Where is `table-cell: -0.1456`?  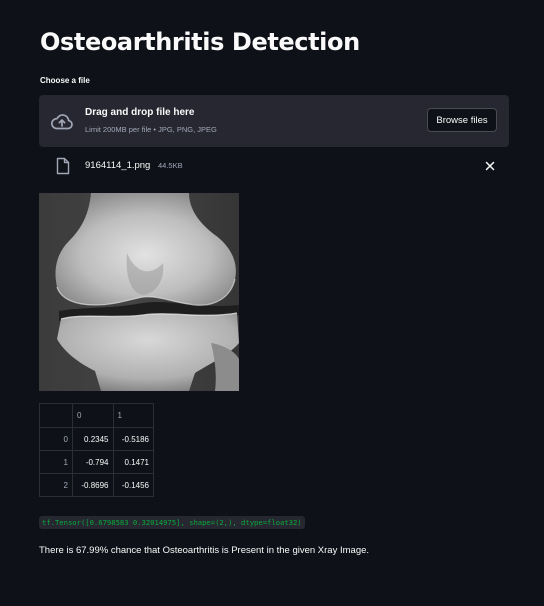
table-cell: -0.1456 is located at coordinates (133, 485).